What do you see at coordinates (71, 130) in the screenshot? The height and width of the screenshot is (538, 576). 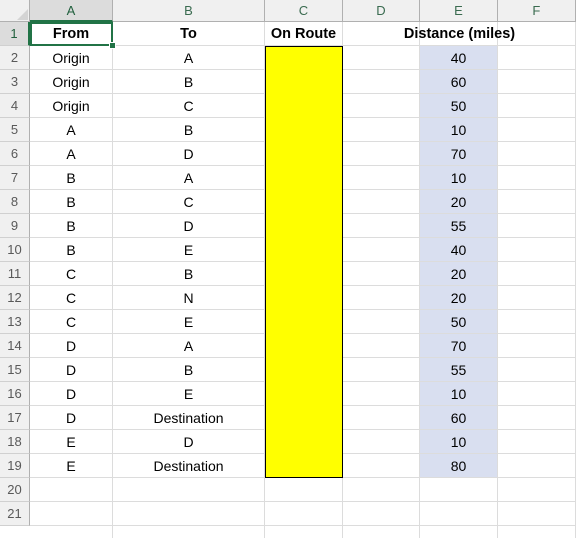 I see `cell-a5: A` at bounding box center [71, 130].